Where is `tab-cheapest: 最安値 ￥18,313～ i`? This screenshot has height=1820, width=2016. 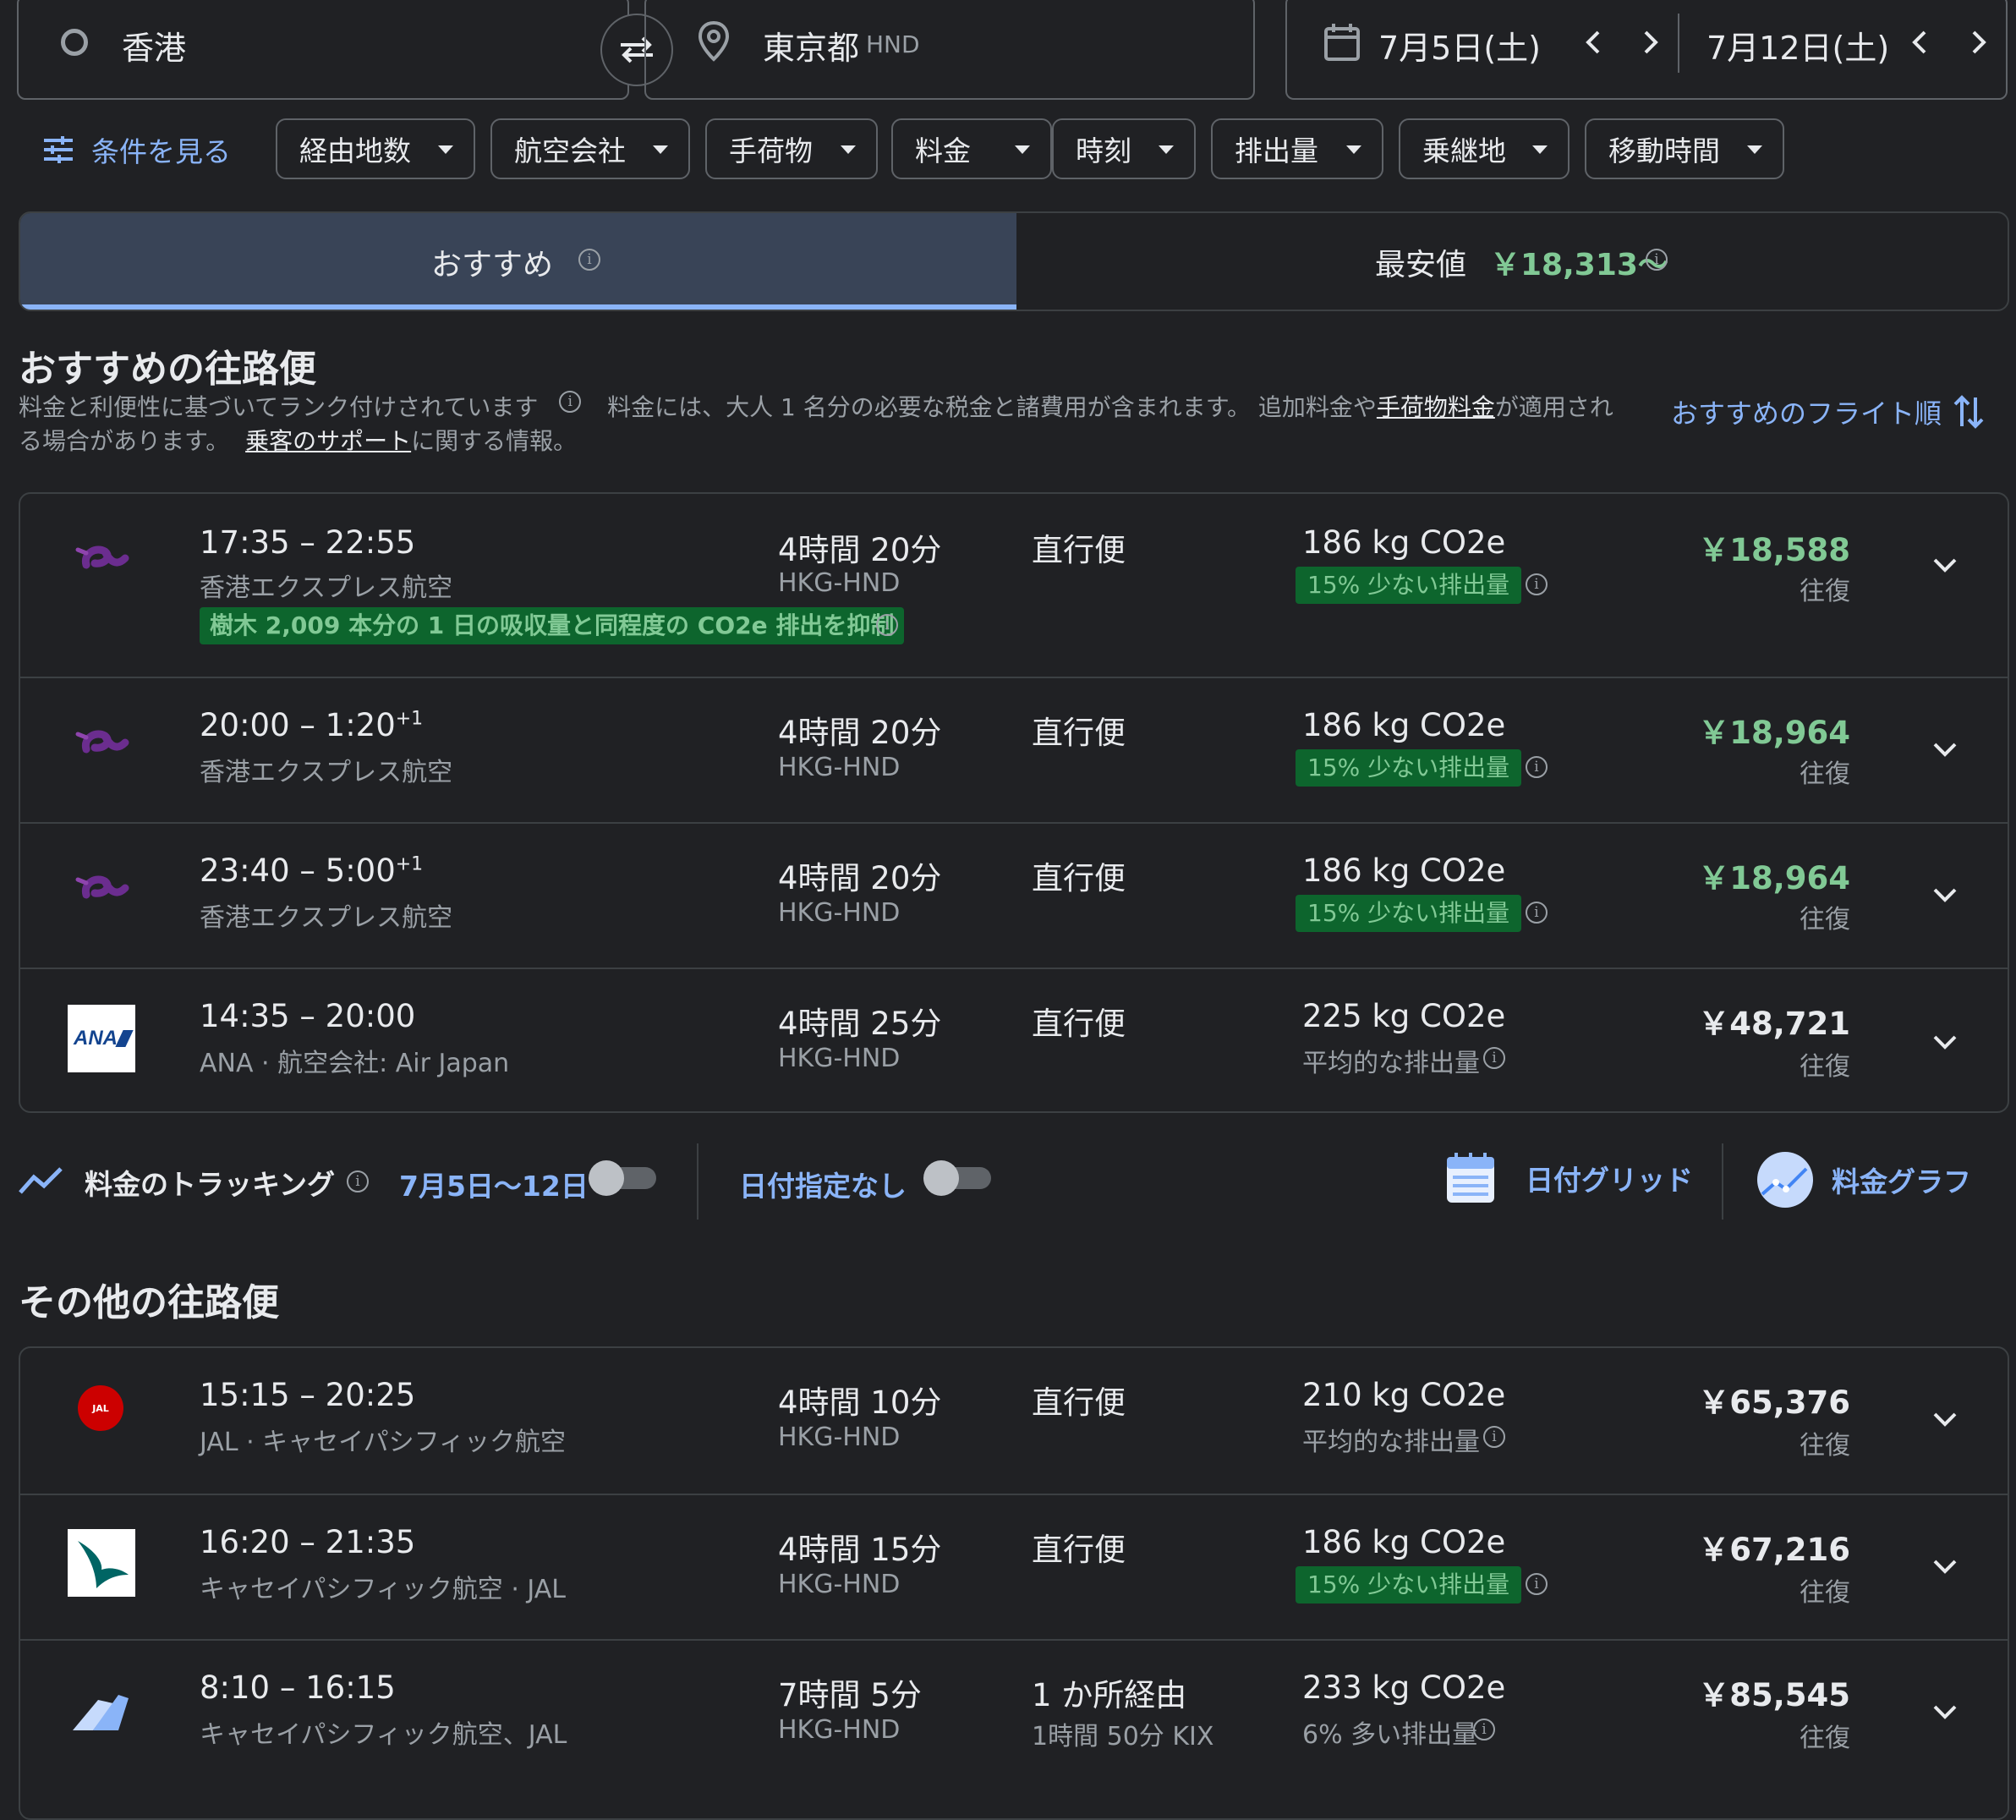 tab-cheapest: 最安値 ￥18,313～ i is located at coordinates (1512, 261).